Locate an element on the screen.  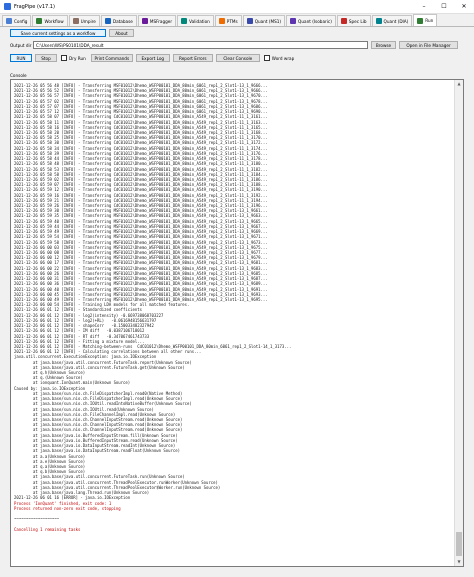
output-dir-input: C:\Users\WS\PS0101\DDA_result is located at coordinates (200, 45).